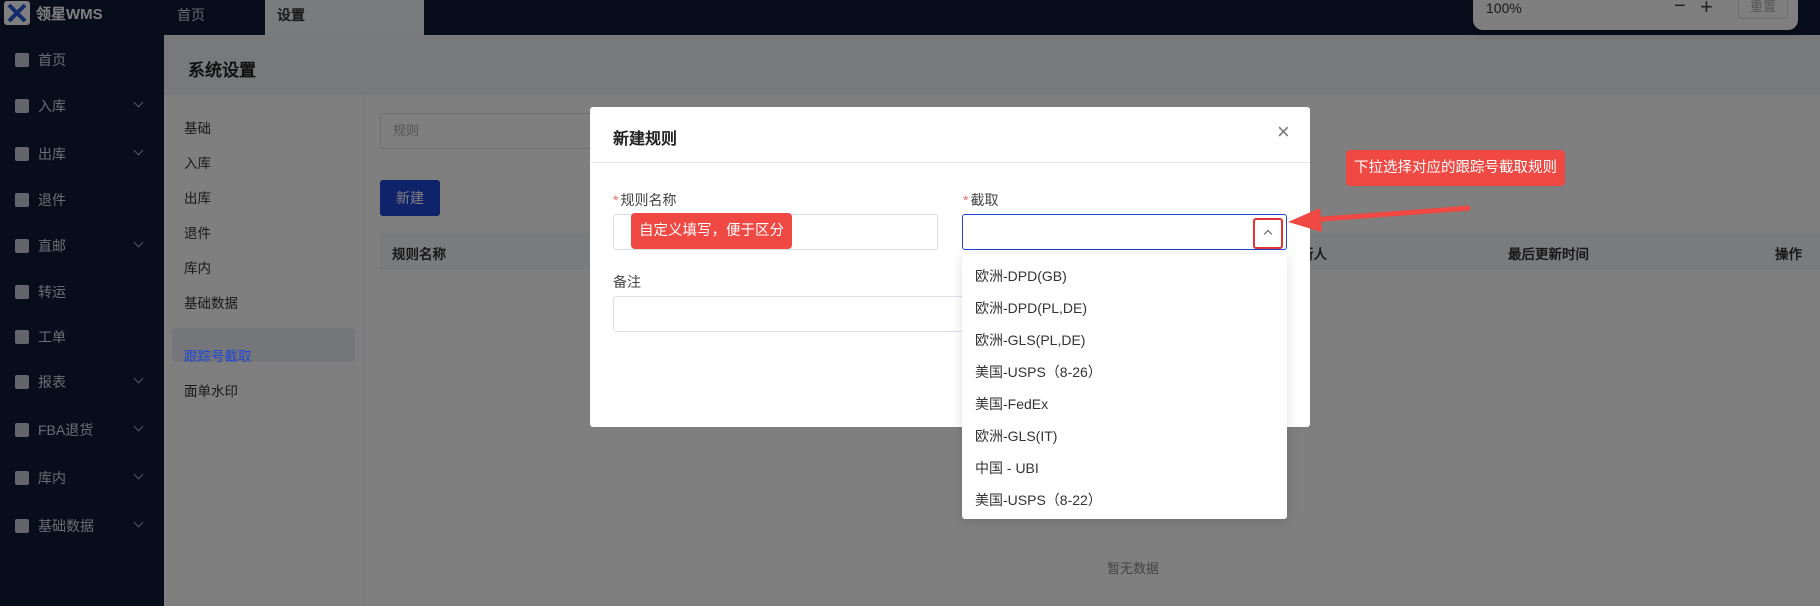 The image size is (1820, 606). I want to click on annotation-arrow-icon, so click(1379, 218).